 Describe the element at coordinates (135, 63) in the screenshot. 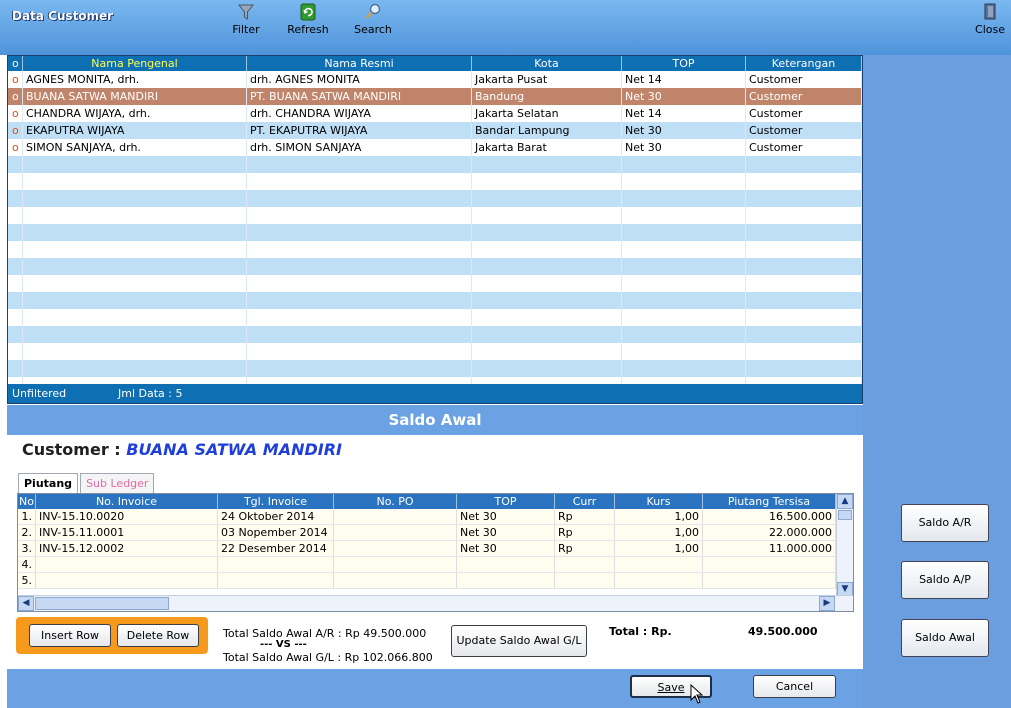

I see `col-nama-pengenal: Nama Pengenal` at that location.